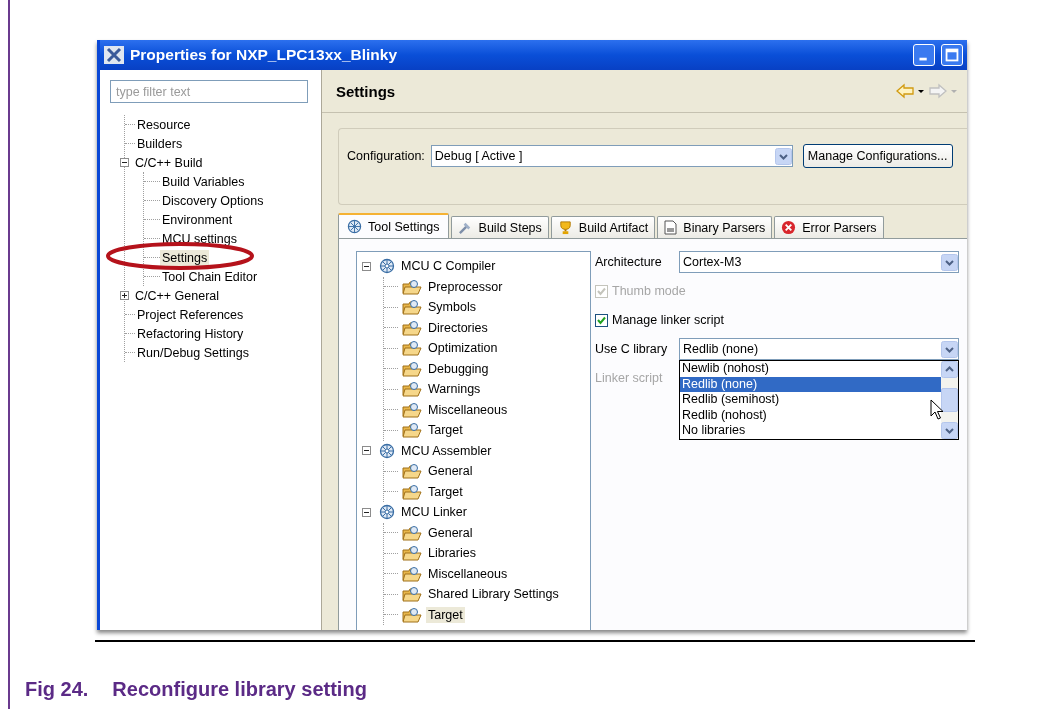  What do you see at coordinates (190, 333) in the screenshot?
I see `tree-item: Refactoring History` at bounding box center [190, 333].